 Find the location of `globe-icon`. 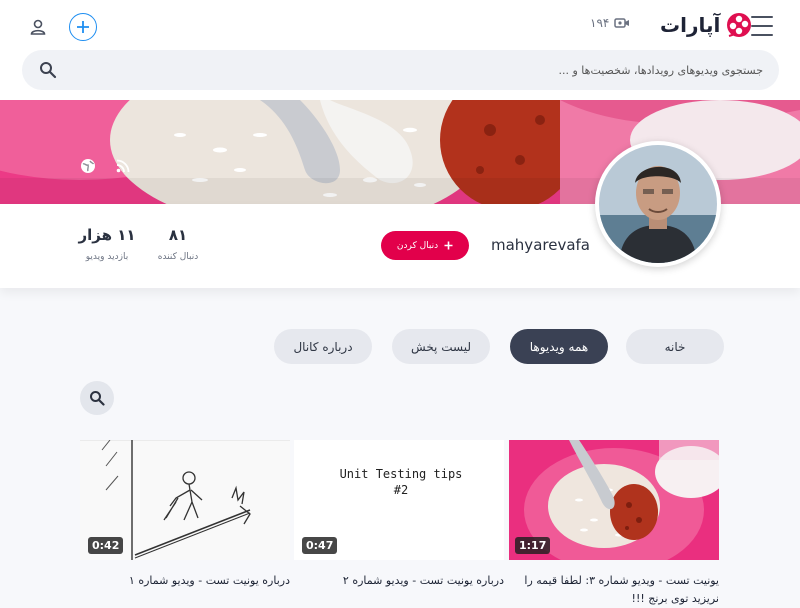

globe-icon is located at coordinates (88, 166).